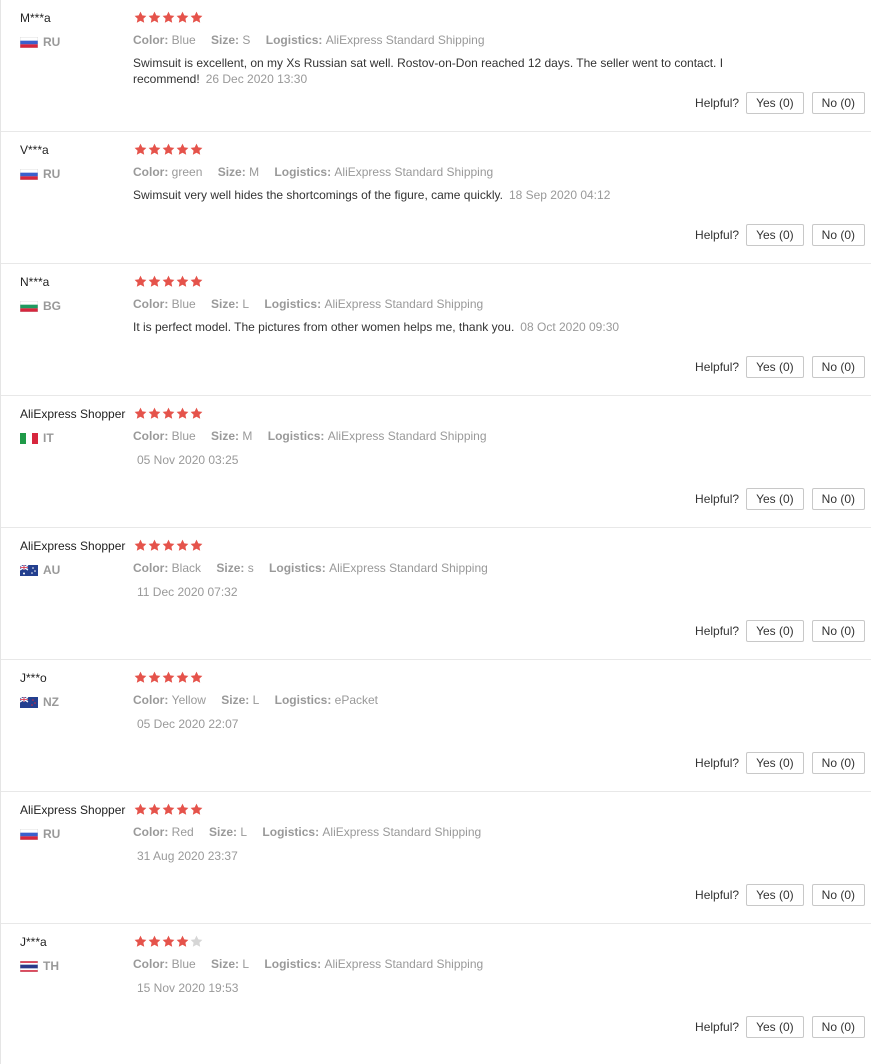  What do you see at coordinates (51, 966) in the screenshot?
I see `country-code: TH` at bounding box center [51, 966].